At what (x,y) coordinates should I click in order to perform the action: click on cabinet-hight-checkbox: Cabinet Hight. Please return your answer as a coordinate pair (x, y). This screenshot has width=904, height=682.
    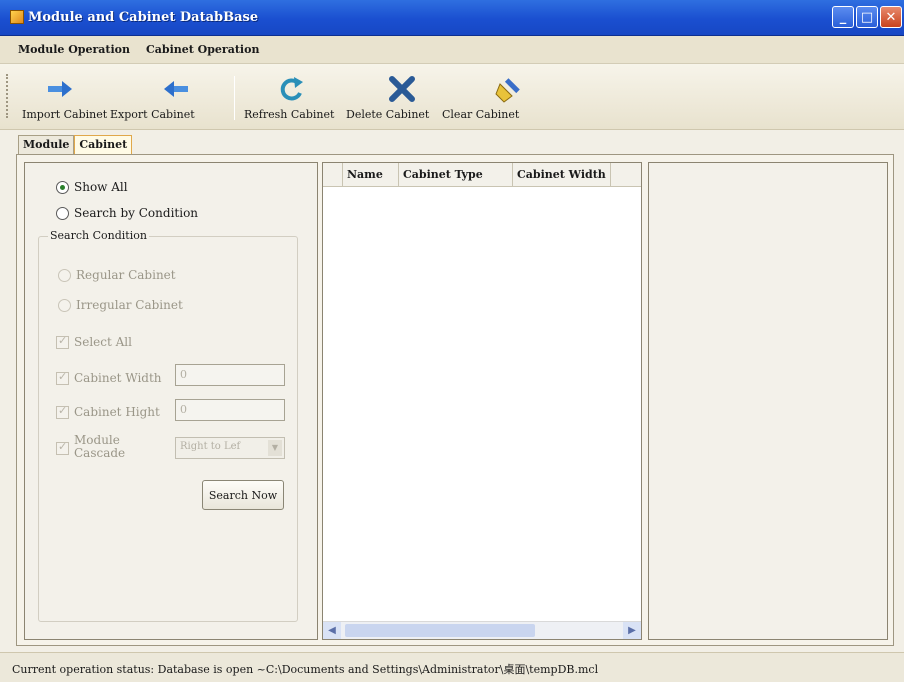
    Looking at the image, I should click on (108, 411).